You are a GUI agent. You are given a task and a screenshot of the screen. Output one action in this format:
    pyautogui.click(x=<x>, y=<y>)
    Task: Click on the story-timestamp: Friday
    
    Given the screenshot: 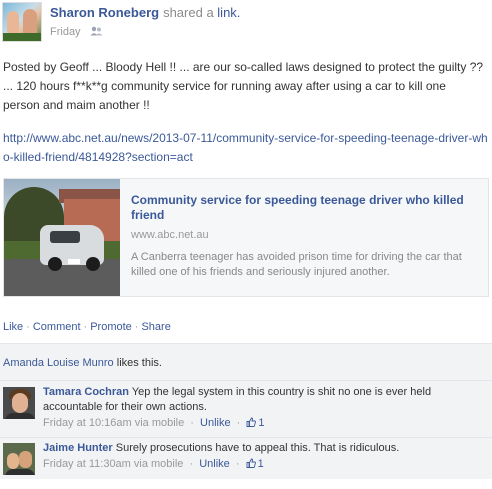 What is the action you would take?
    pyautogui.click(x=65, y=32)
    